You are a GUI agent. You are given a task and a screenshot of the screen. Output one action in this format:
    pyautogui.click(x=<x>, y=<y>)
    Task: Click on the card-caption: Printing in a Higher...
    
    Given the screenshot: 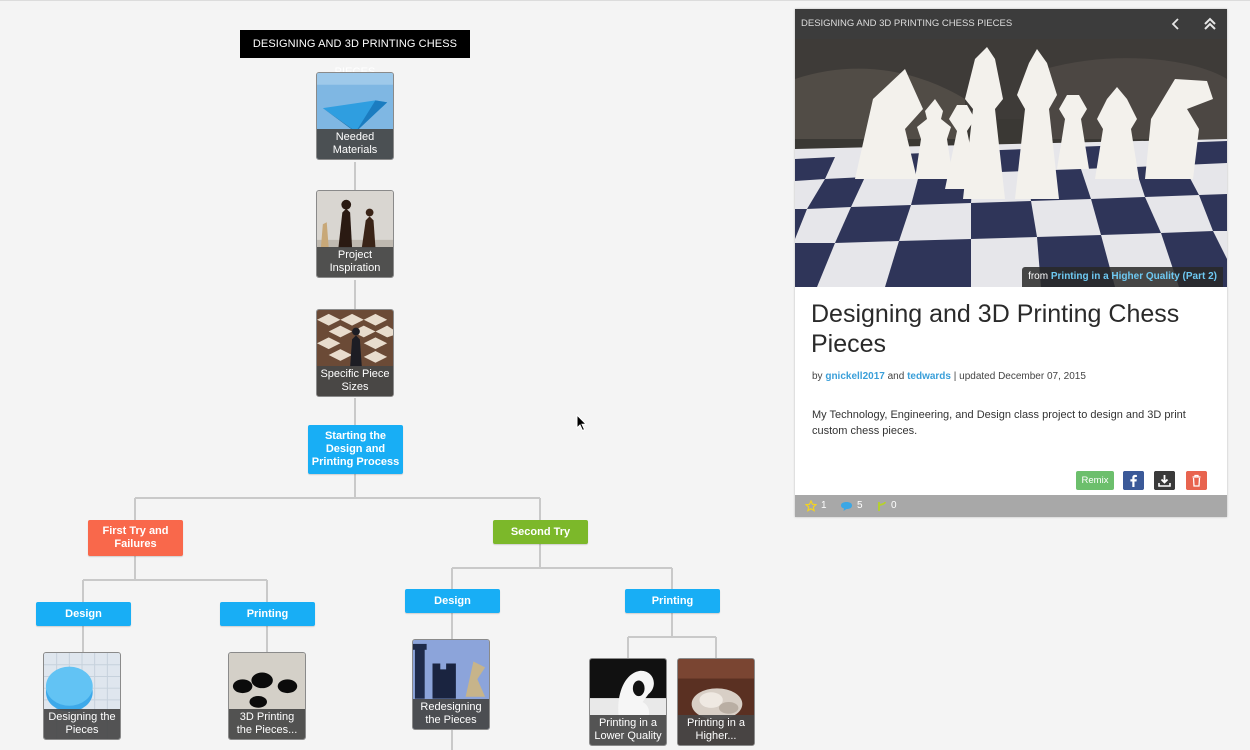 What is the action you would take?
    pyautogui.click(x=716, y=730)
    